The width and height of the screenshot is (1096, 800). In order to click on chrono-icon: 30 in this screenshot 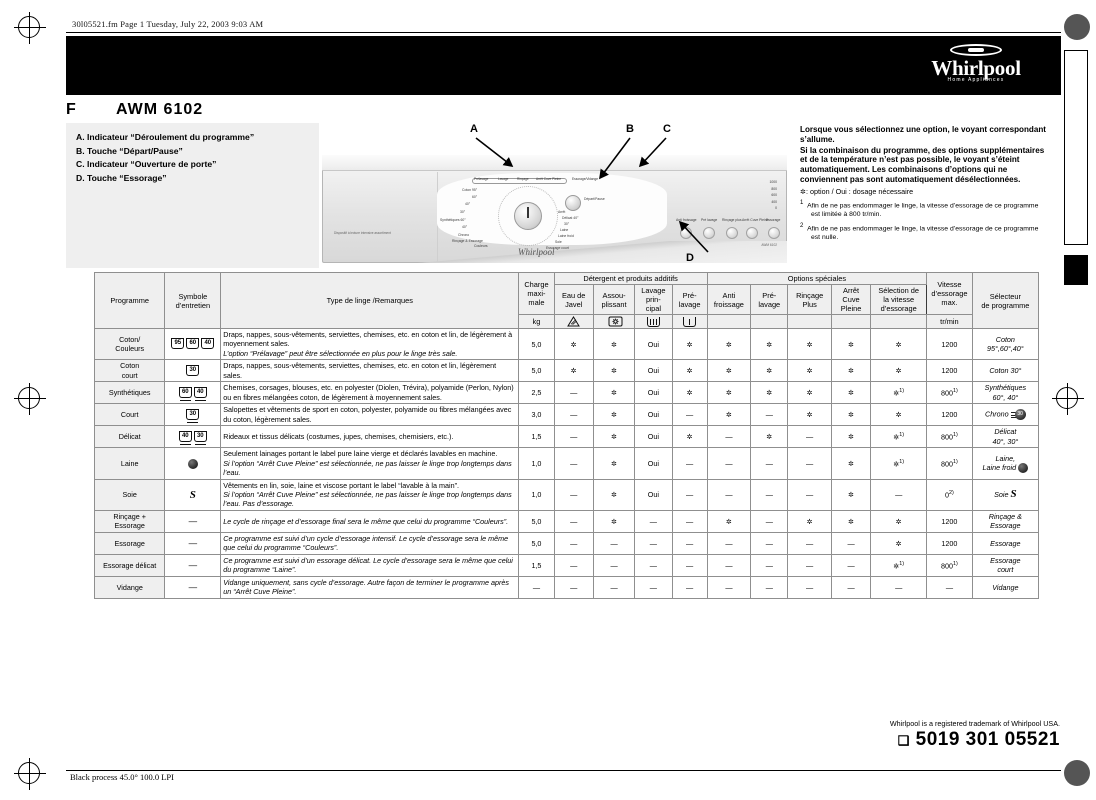, I will do `click(1018, 415)`.